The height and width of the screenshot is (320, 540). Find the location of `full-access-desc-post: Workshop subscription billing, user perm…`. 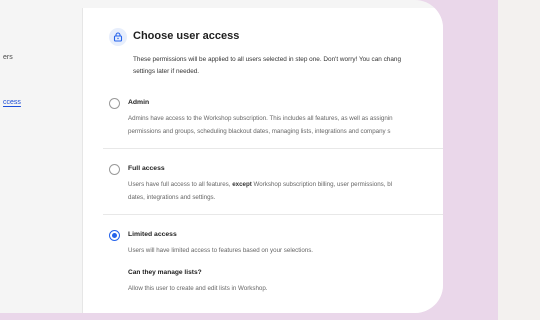

full-access-desc-post: Workshop subscription billing, user perm… is located at coordinates (322, 184).